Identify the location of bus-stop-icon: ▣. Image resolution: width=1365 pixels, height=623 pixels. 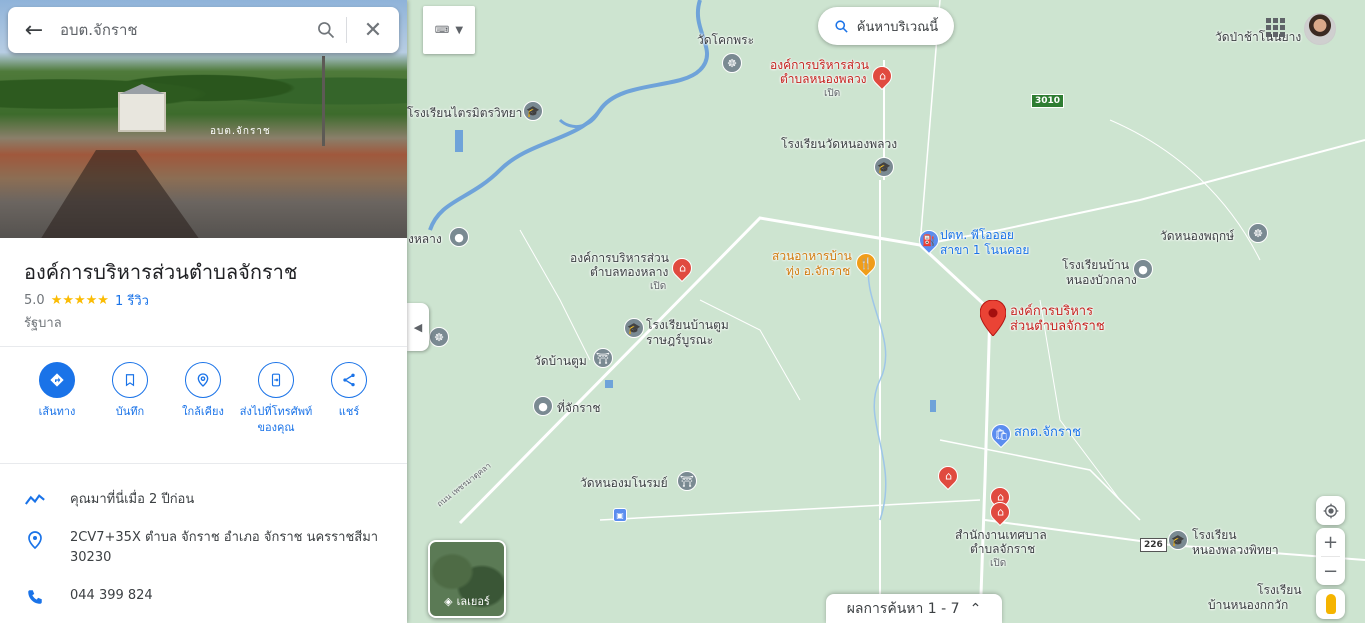
(620, 515).